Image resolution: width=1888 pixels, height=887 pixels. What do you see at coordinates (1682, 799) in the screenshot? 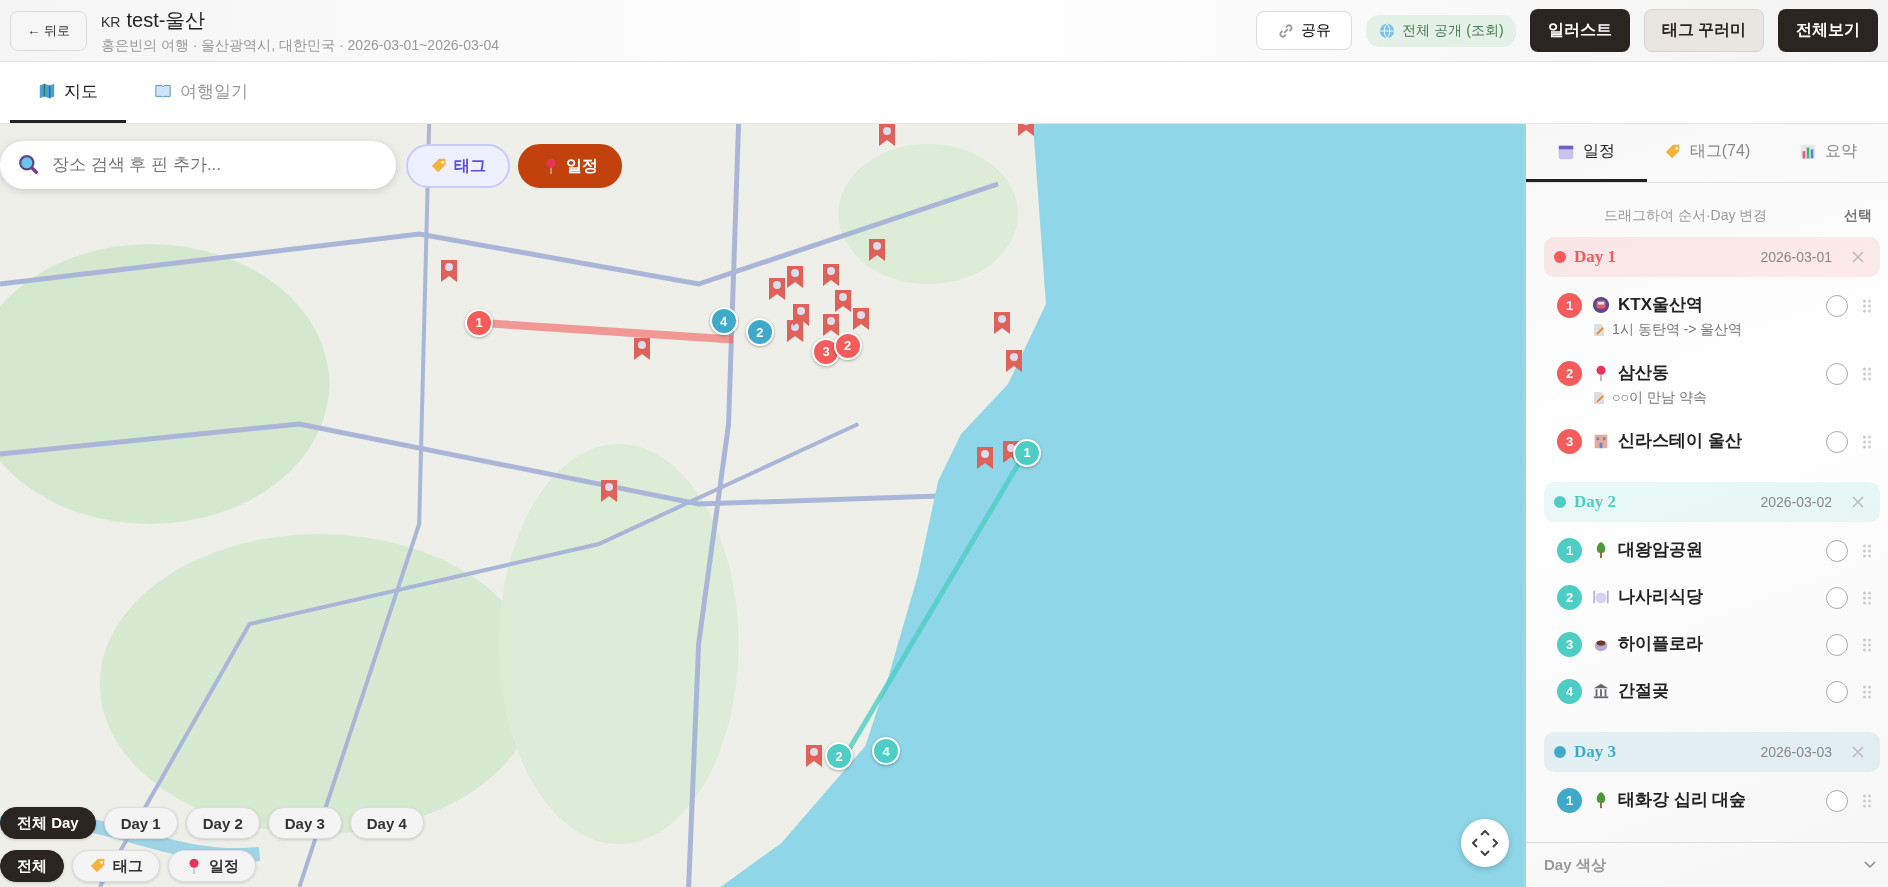
I see `stop-name: 태화강 십리 대숲` at bounding box center [1682, 799].